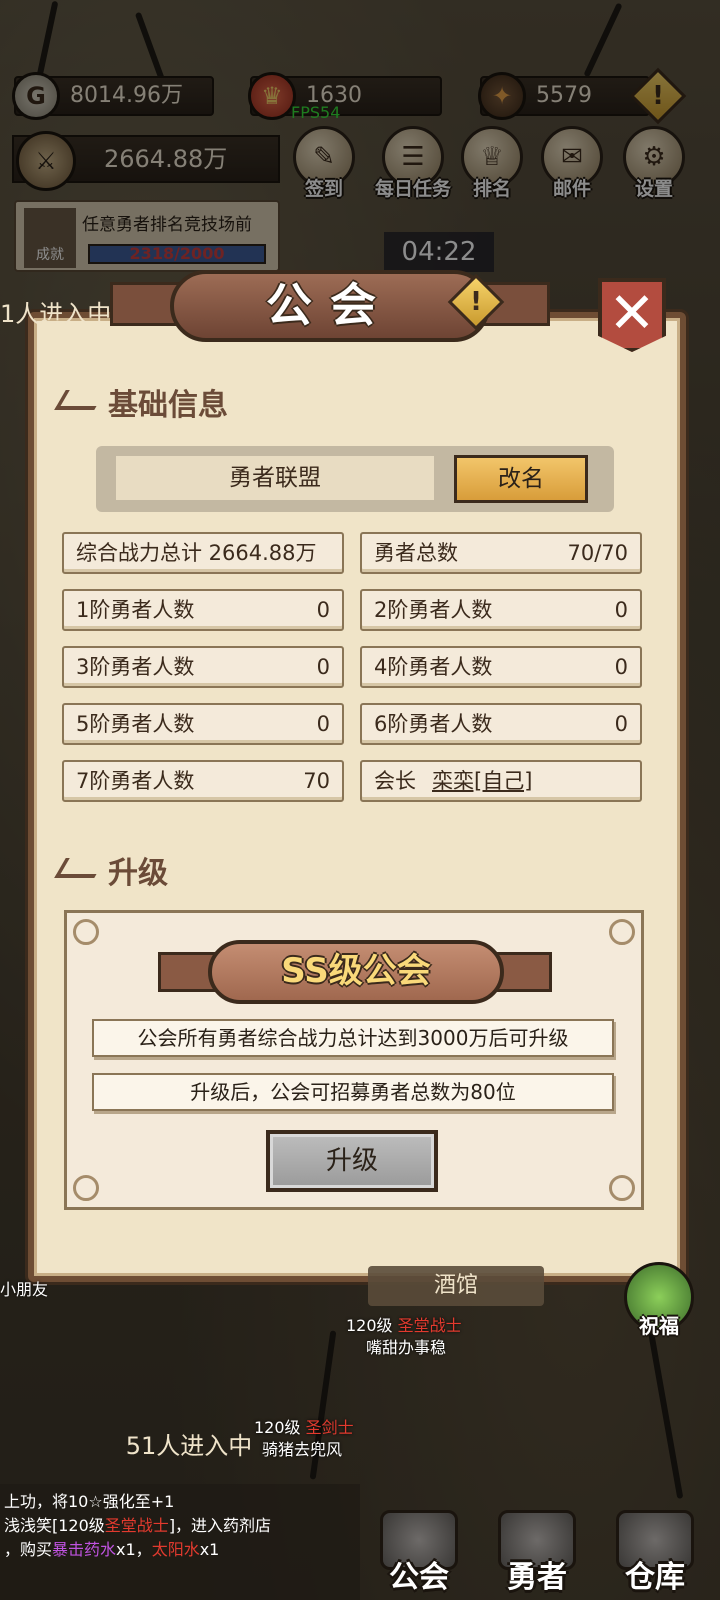 The width and height of the screenshot is (720, 1600). Describe the element at coordinates (404, 1324) in the screenshot. I see `npc-label: 120级 圣堂战士` at that location.